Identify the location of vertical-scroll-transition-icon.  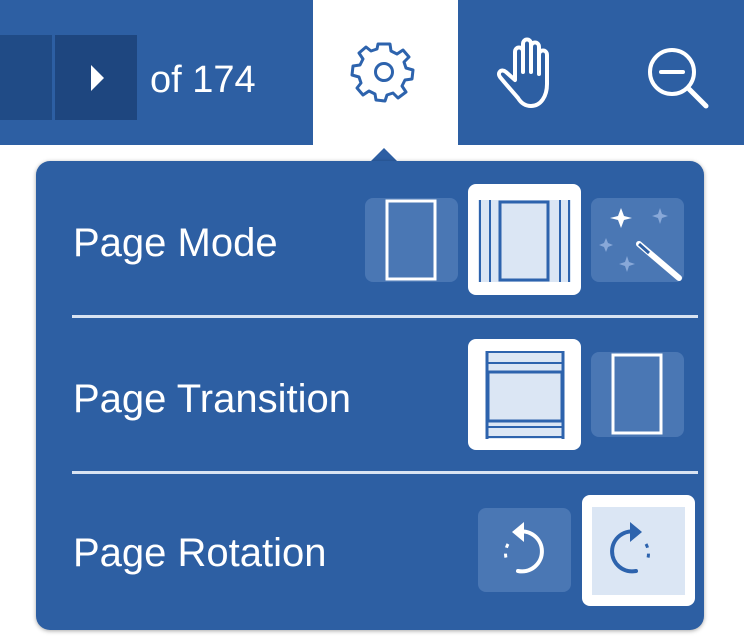
(525, 395).